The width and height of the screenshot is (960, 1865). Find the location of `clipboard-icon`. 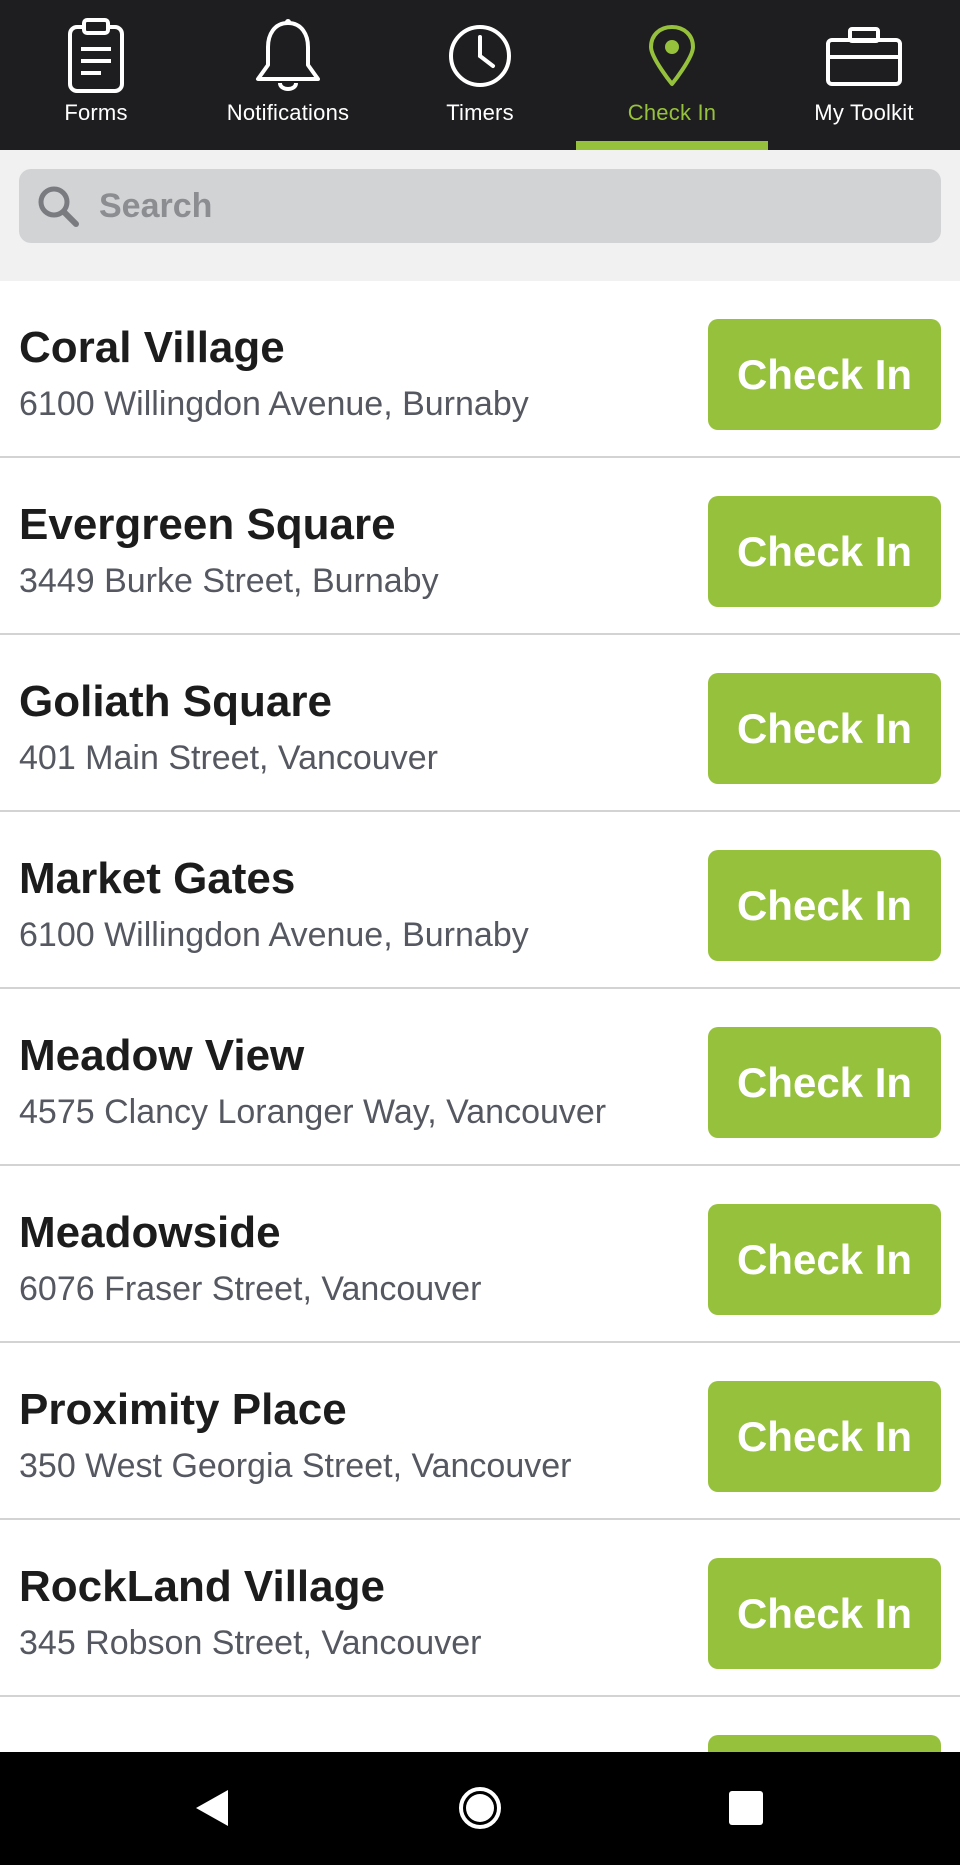

clipboard-icon is located at coordinates (96, 56).